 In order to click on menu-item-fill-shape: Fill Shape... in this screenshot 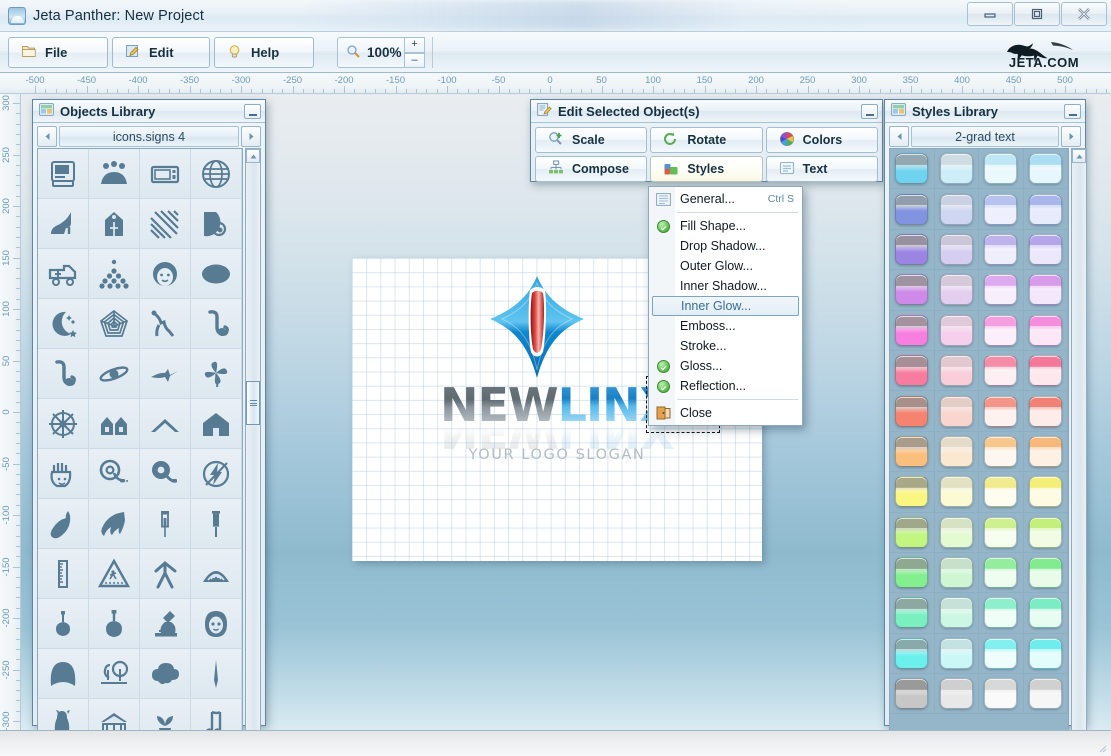, I will do `click(725, 226)`.